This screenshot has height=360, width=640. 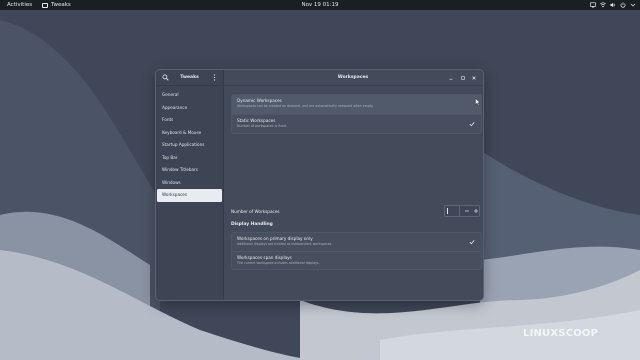 I want to click on sidebar-item-startup-applications: Startup Applications, so click(x=189, y=145).